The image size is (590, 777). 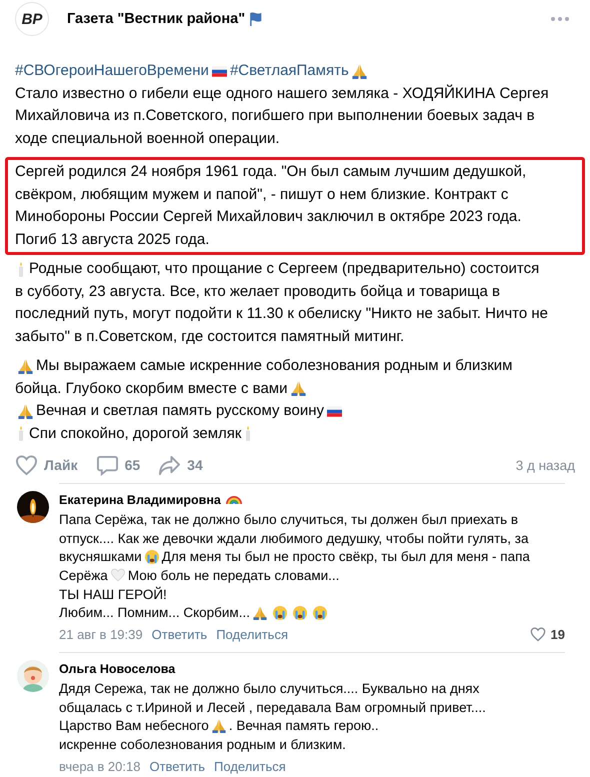 I want to click on text: Спи спокойно, дорогой земляк, so click(x=135, y=434).